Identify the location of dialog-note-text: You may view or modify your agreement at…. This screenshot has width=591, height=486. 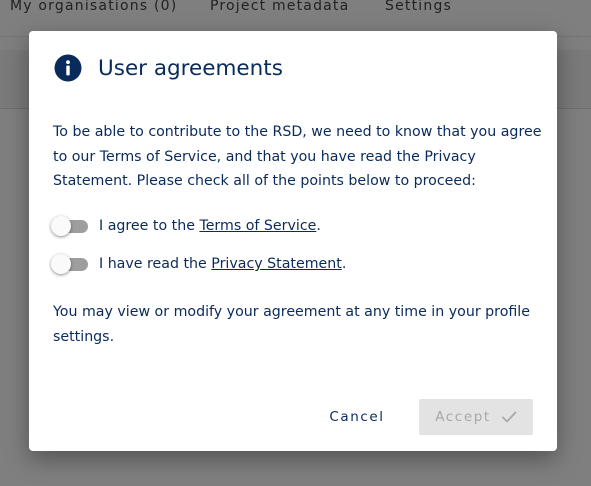
(291, 324).